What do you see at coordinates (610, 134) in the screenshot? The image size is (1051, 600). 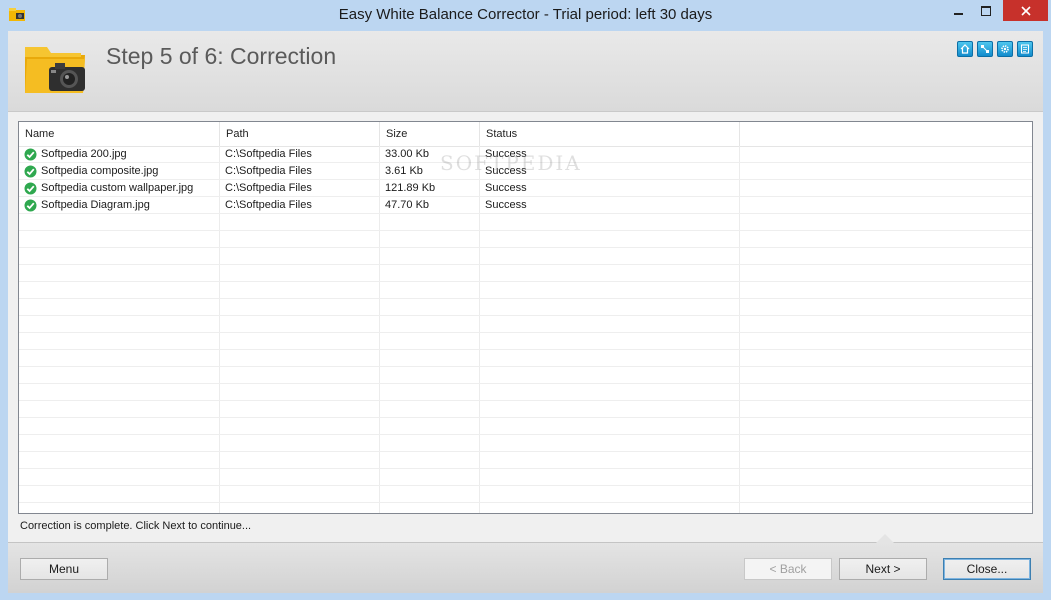 I see `column-header-status: Status` at bounding box center [610, 134].